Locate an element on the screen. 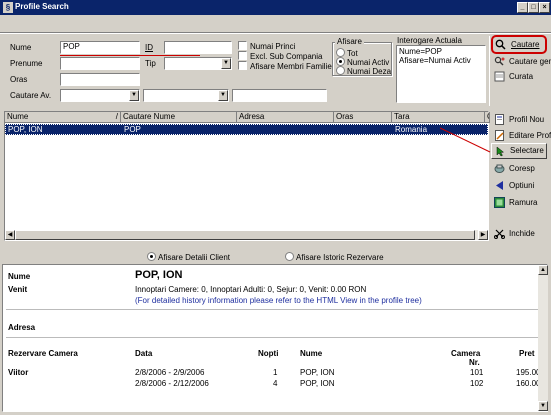 Image resolution: width=551 pixels, height=415 pixels. branch-icon is located at coordinates (499, 202).